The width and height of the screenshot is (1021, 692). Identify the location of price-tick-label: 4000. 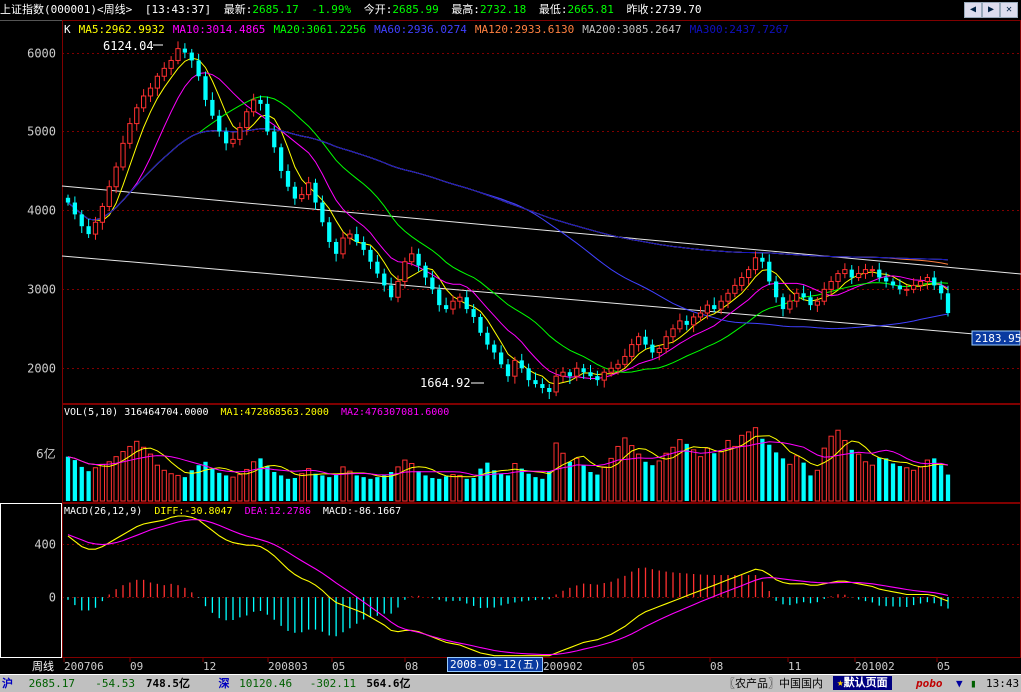
(41, 211).